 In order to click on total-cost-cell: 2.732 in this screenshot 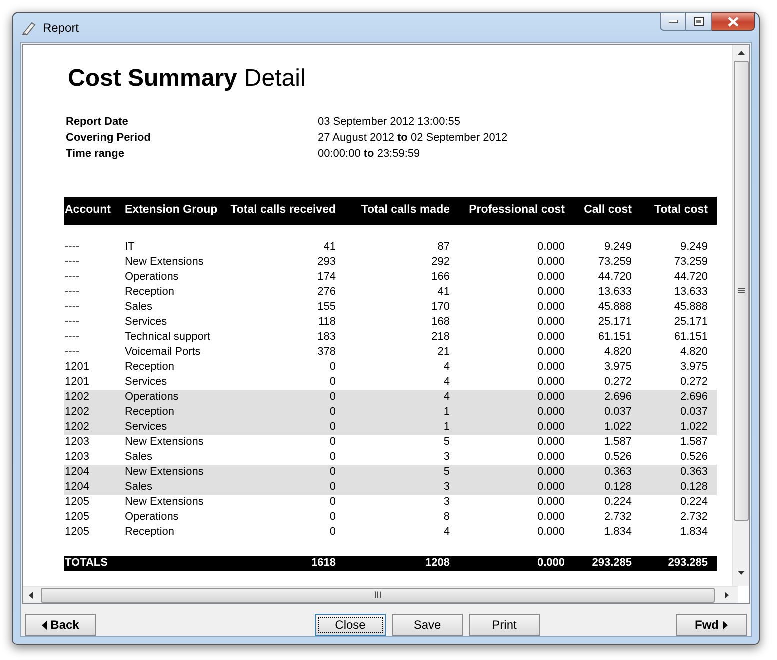, I will do `click(694, 517)`.